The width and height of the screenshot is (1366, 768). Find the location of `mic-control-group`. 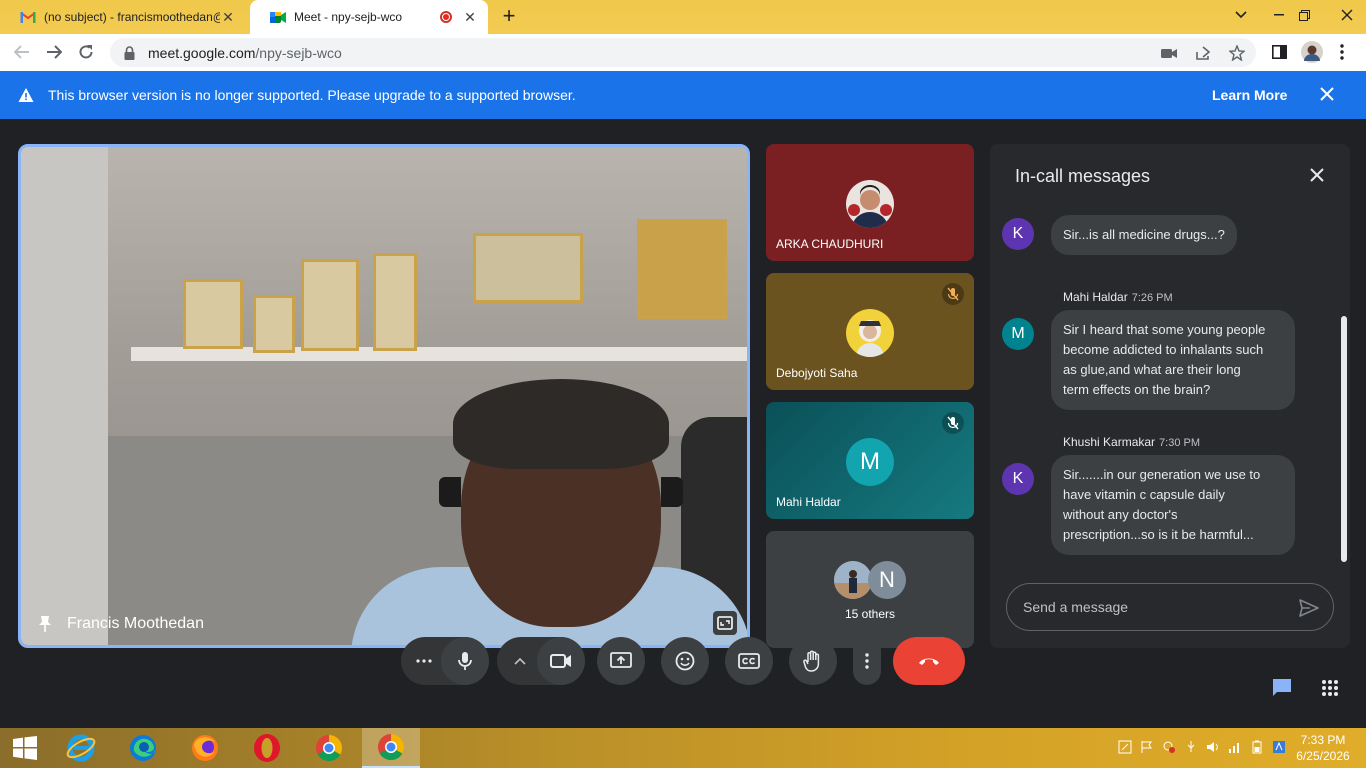

mic-control-group is located at coordinates (445, 661).